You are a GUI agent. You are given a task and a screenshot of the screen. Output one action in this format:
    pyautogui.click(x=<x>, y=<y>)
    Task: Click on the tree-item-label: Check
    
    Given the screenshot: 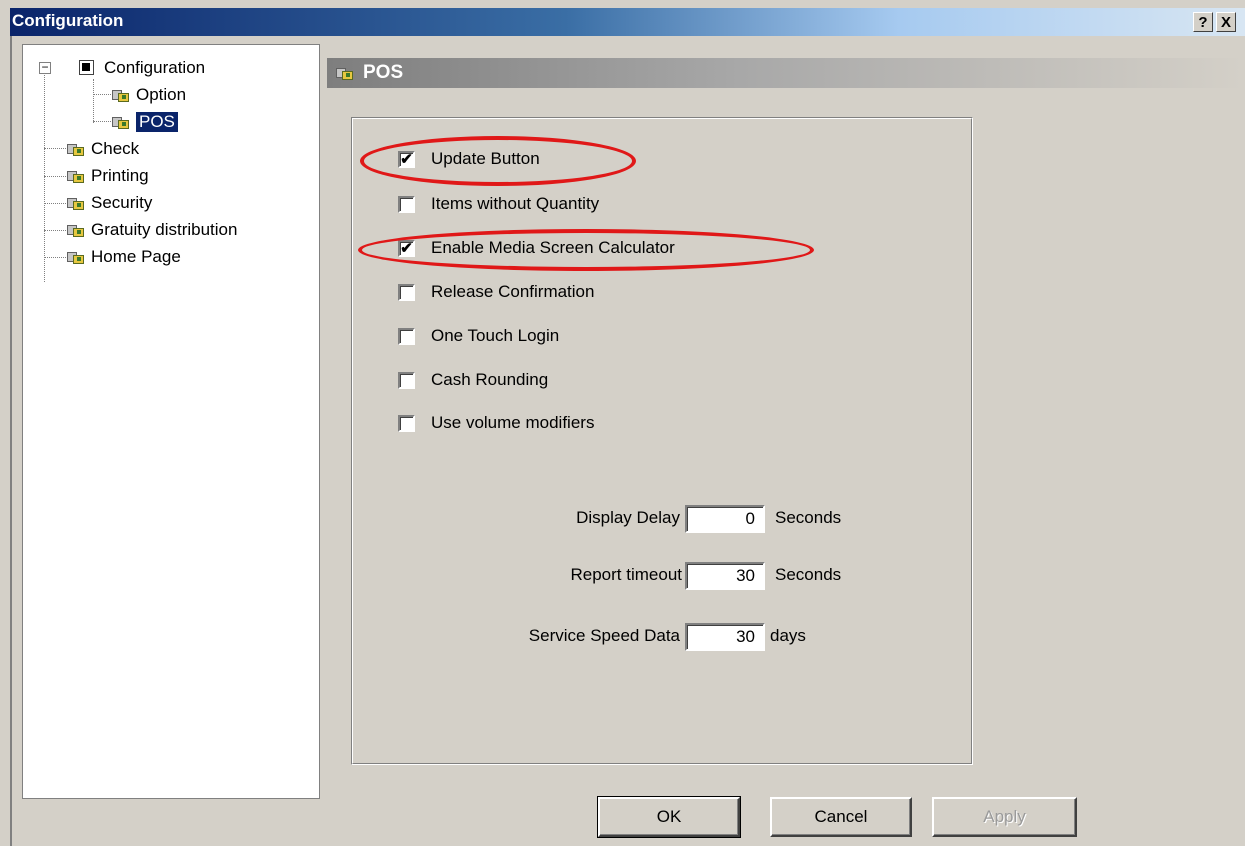 What is the action you would take?
    pyautogui.click(x=115, y=148)
    